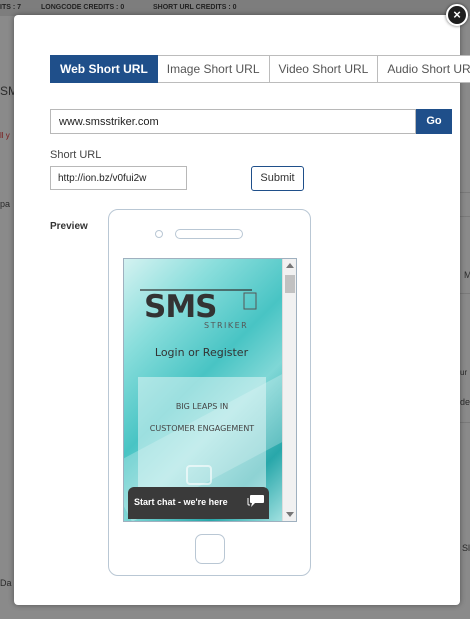  I want to click on home-button-icon, so click(210, 549).